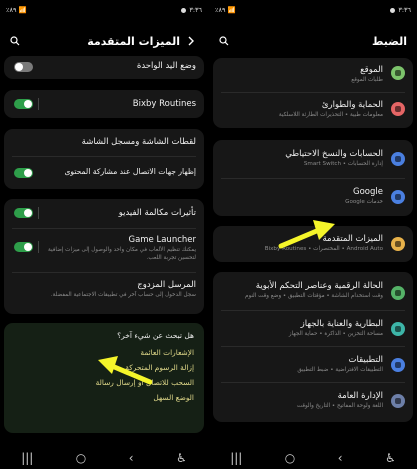 This screenshot has height=469, width=417. What do you see at coordinates (133, 41) in the screenshot?
I see `page-title: الميزات المتقدمة` at bounding box center [133, 41].